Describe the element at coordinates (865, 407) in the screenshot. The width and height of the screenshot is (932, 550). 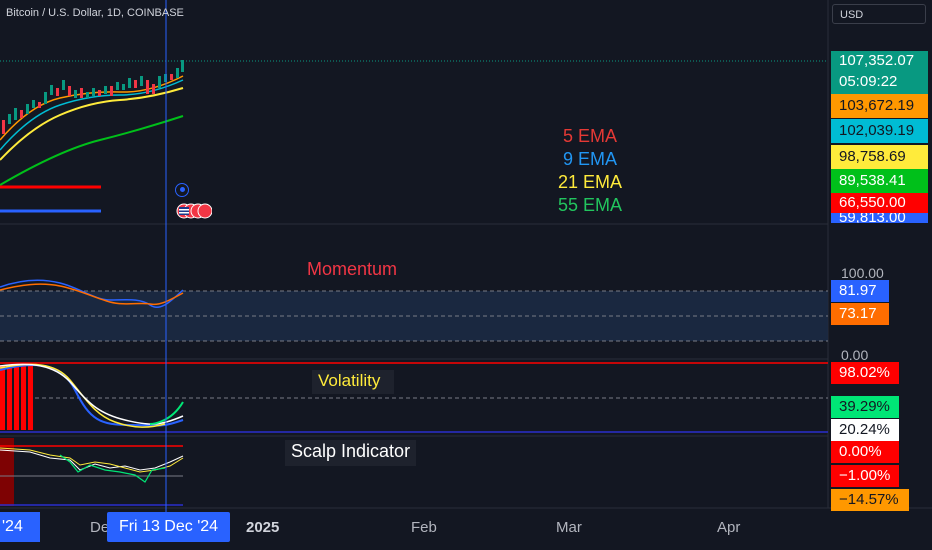
I see `volatility-value-label: 39.29%` at that location.